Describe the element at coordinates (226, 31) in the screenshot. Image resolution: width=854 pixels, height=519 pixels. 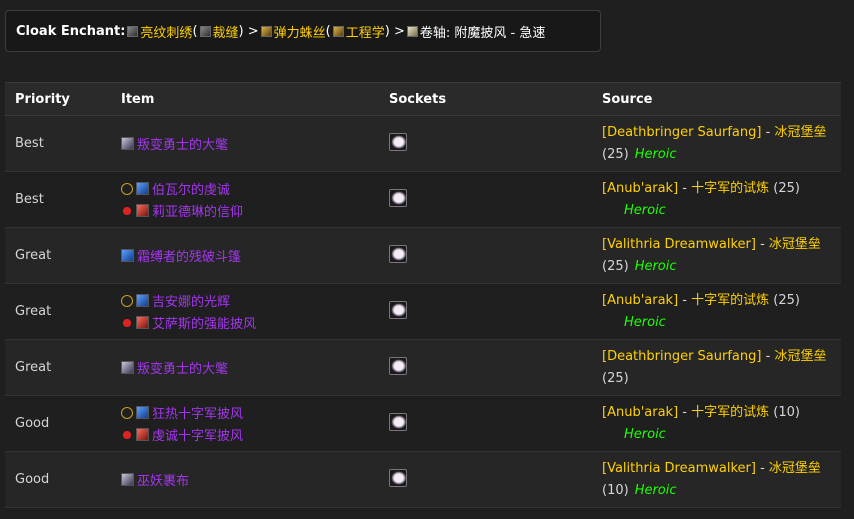
I see `mat1-prof-link: 裁缝` at that location.